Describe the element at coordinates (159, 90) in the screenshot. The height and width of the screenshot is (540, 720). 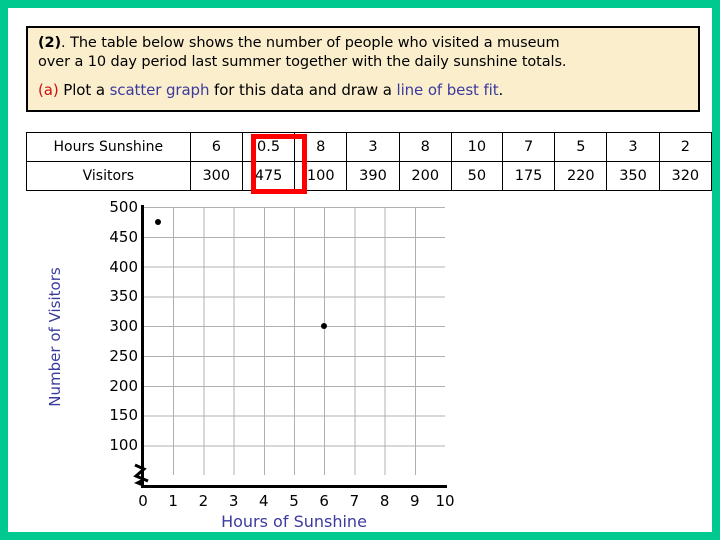
I see `part-highlight-scatter-graph: scatter graph` at that location.